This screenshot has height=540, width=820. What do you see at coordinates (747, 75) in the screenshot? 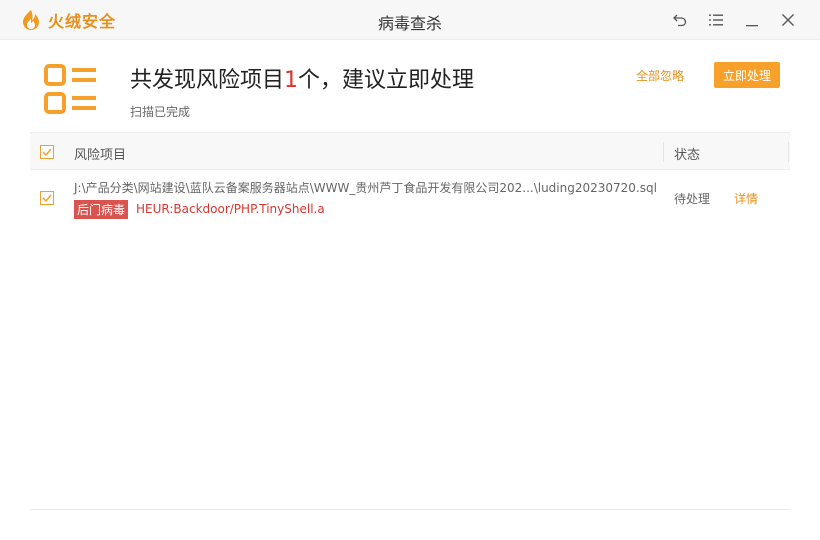
I see `process-now-button: 立即处理` at bounding box center [747, 75].